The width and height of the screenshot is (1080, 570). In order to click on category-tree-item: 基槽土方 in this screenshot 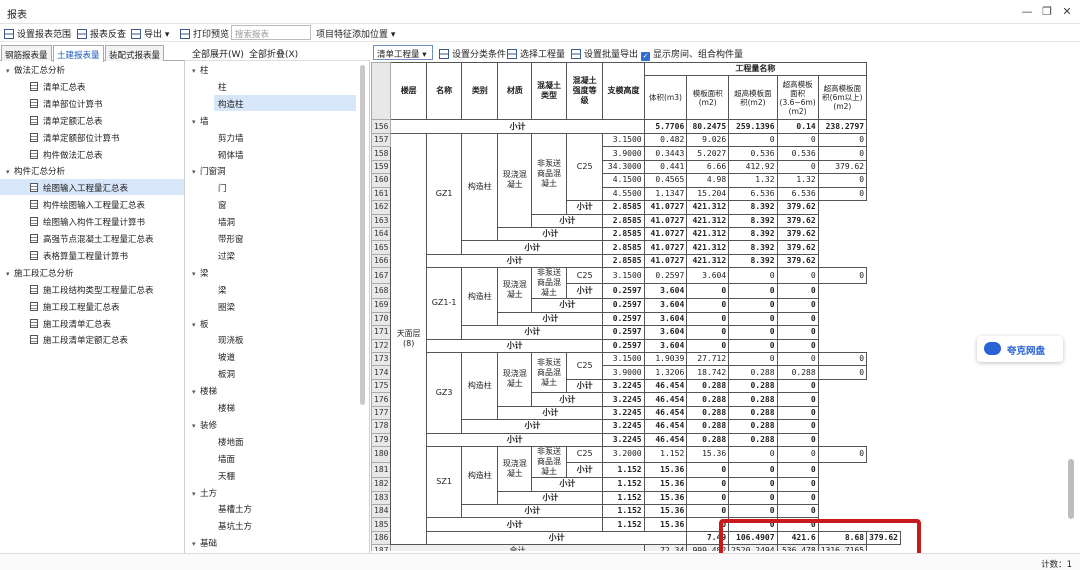, I will do `click(285, 508)`.